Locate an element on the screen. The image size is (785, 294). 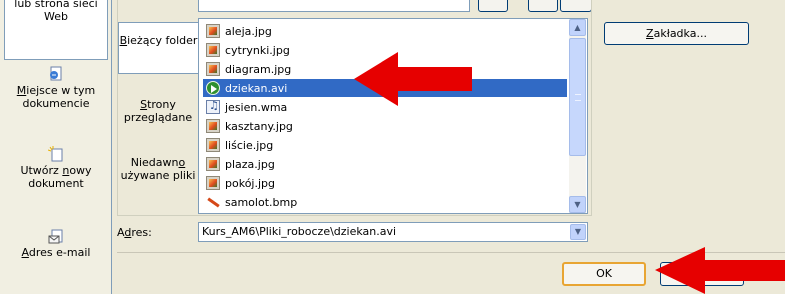
file-name: liście.jpg is located at coordinates (249, 145).